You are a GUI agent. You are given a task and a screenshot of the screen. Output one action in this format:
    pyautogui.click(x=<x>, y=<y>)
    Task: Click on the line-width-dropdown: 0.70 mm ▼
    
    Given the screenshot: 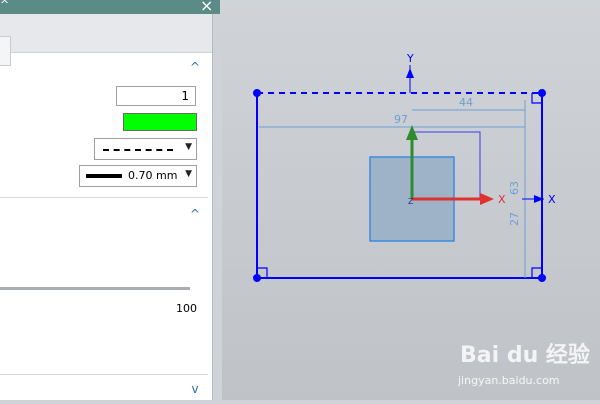 What is the action you would take?
    pyautogui.click(x=138, y=176)
    